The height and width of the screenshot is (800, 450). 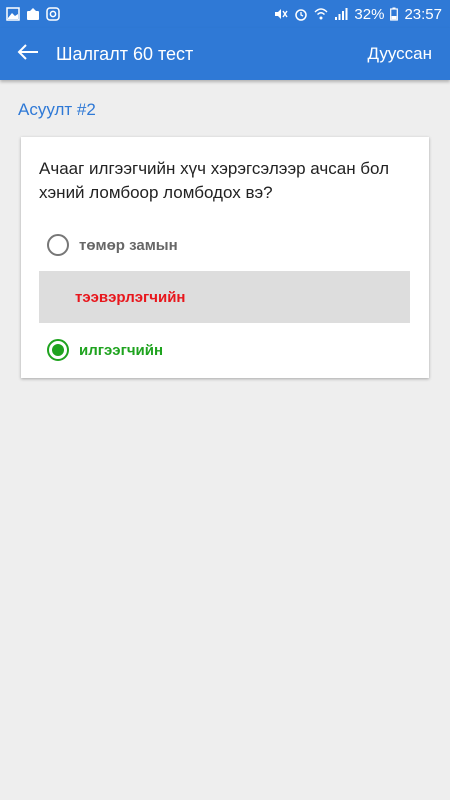 What do you see at coordinates (408, 54) in the screenshot?
I see `finish-button: Дуусcан` at bounding box center [408, 54].